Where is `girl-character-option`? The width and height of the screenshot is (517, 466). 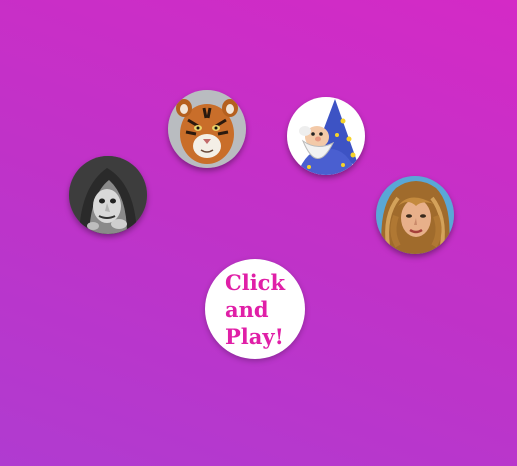
girl-character-option is located at coordinates (415, 215).